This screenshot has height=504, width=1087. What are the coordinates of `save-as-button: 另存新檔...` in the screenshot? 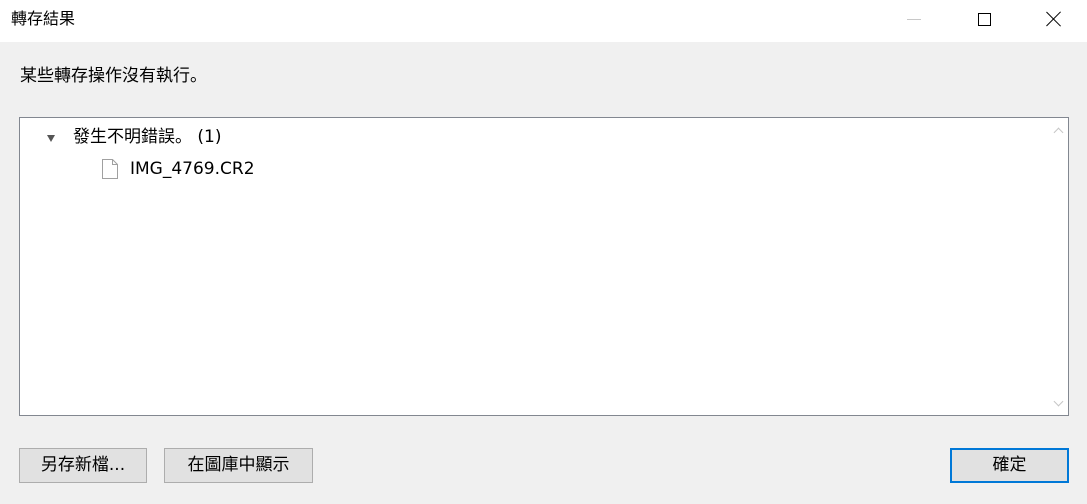 It's located at (83, 465).